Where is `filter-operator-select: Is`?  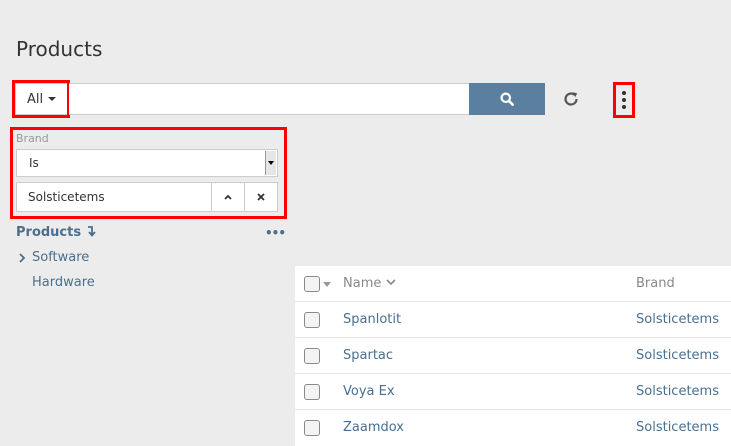 filter-operator-select: Is is located at coordinates (147, 163).